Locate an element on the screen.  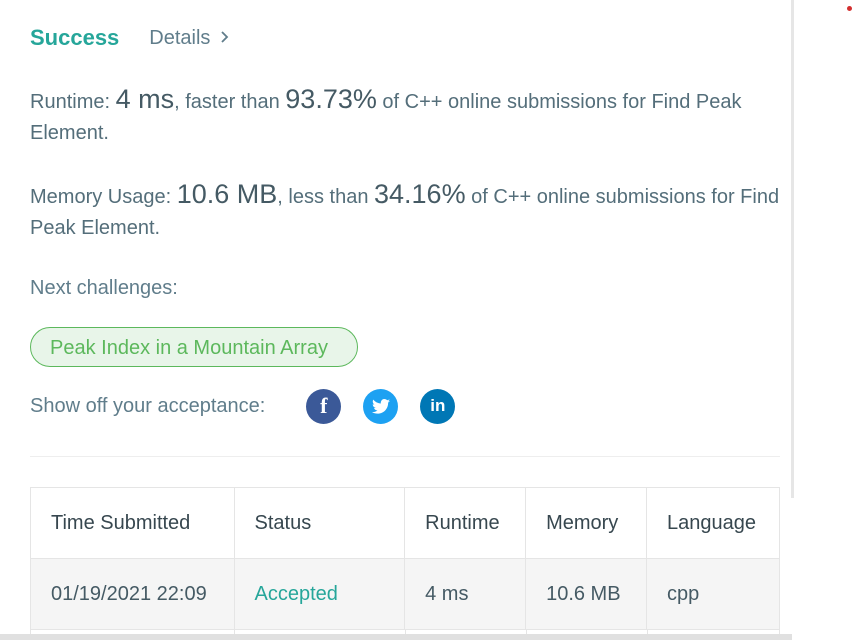
column-header-memory: Memory is located at coordinates (586, 523).